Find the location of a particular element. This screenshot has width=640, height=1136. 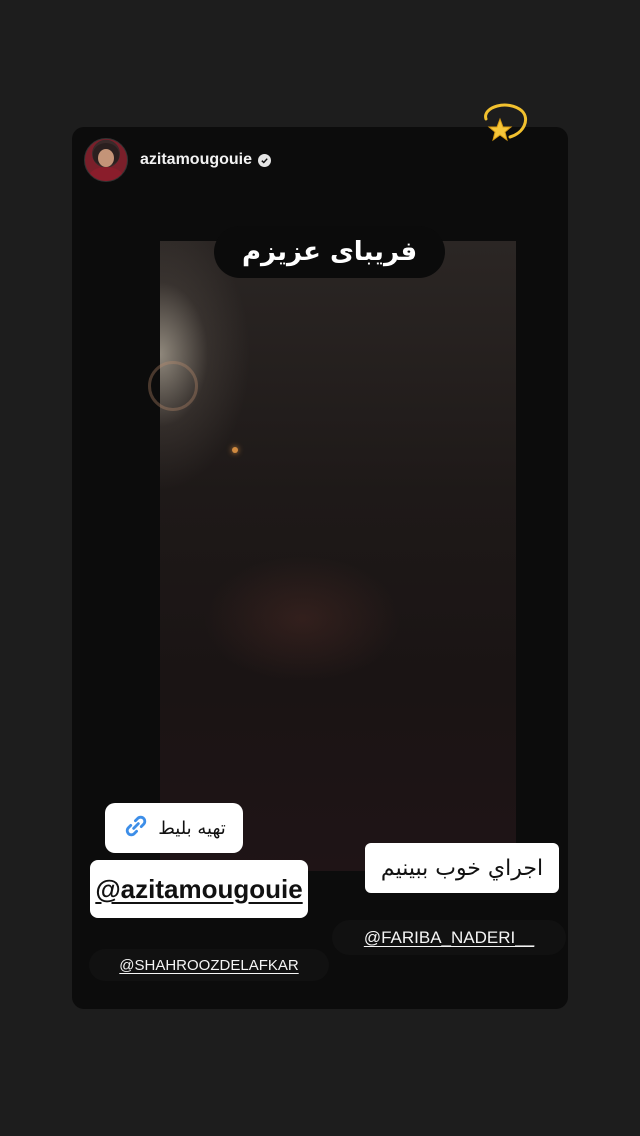

mention-sticker-fariba: @FARIBA_NADERI__ is located at coordinates (449, 937).